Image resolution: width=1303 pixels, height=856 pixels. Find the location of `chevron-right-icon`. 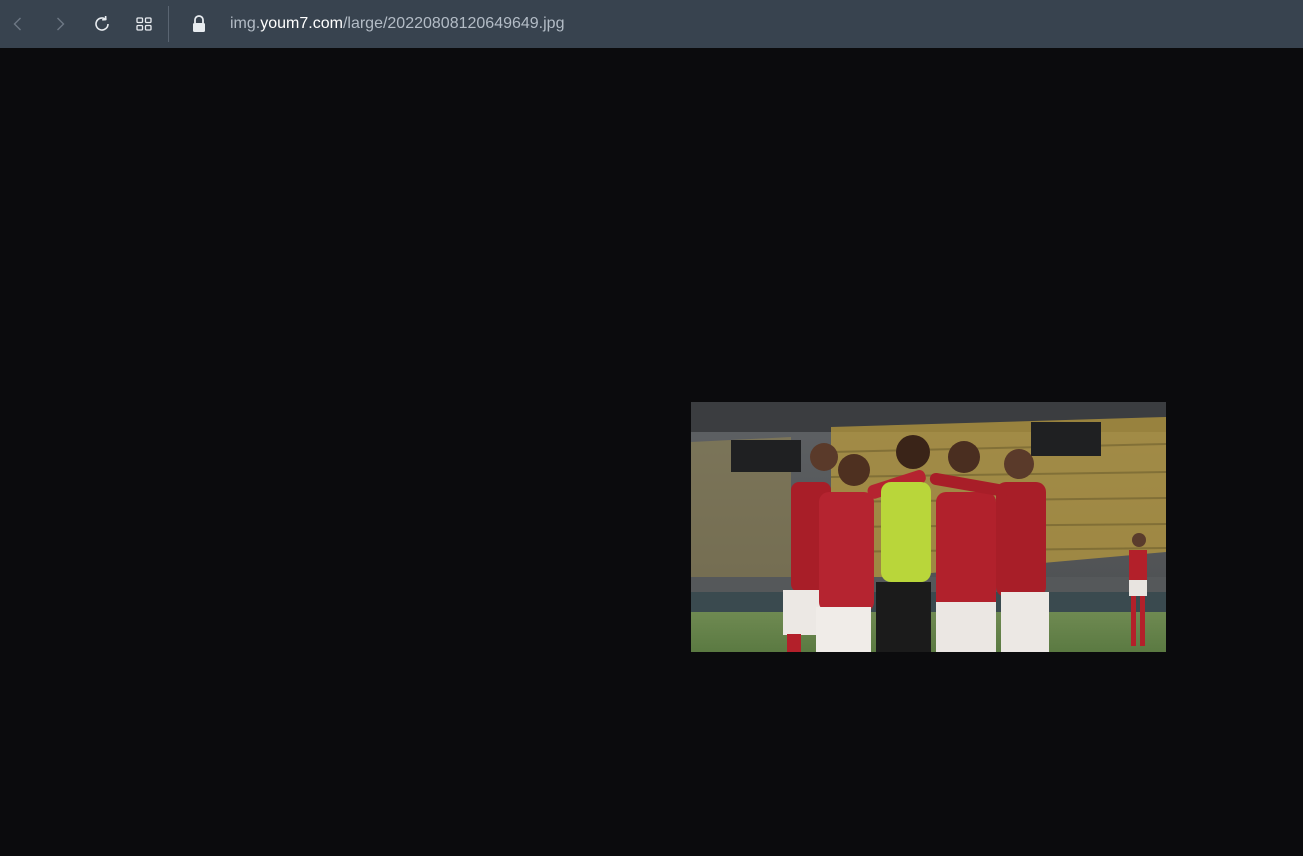

chevron-right-icon is located at coordinates (61, 24).